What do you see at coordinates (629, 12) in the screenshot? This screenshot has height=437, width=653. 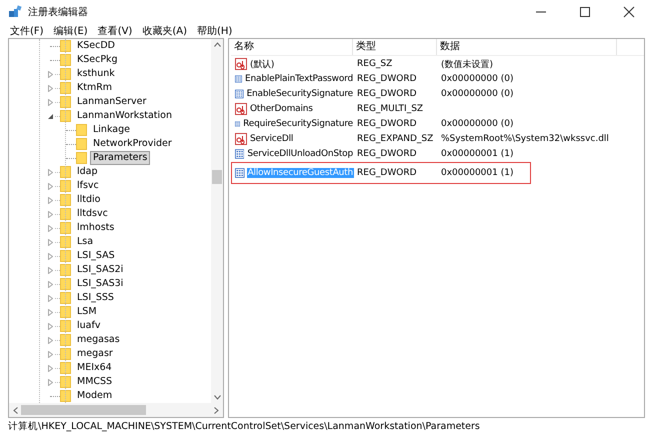 I see `close-icon` at bounding box center [629, 12].